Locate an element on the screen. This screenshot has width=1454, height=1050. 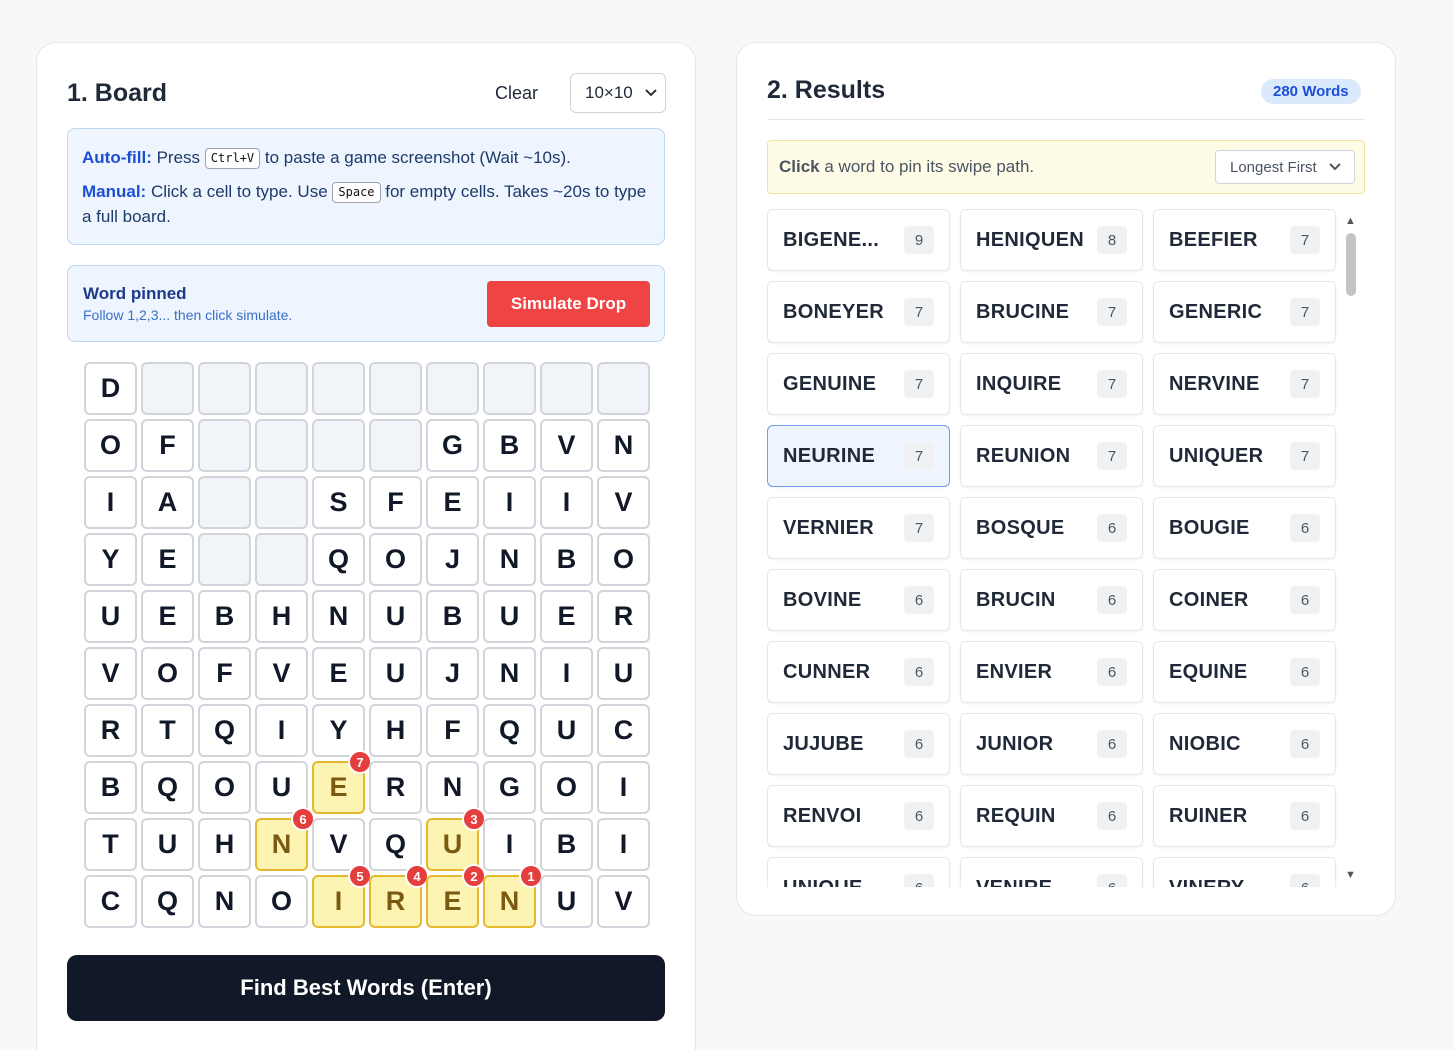
word-card: JUNIOR 6 is located at coordinates (1051, 744).